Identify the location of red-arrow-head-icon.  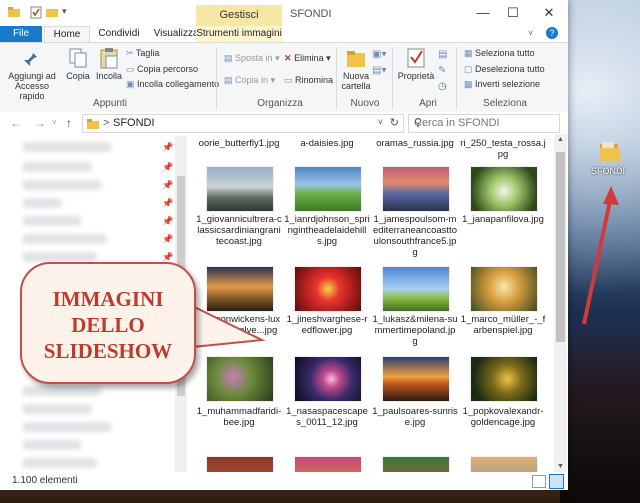
(611, 195).